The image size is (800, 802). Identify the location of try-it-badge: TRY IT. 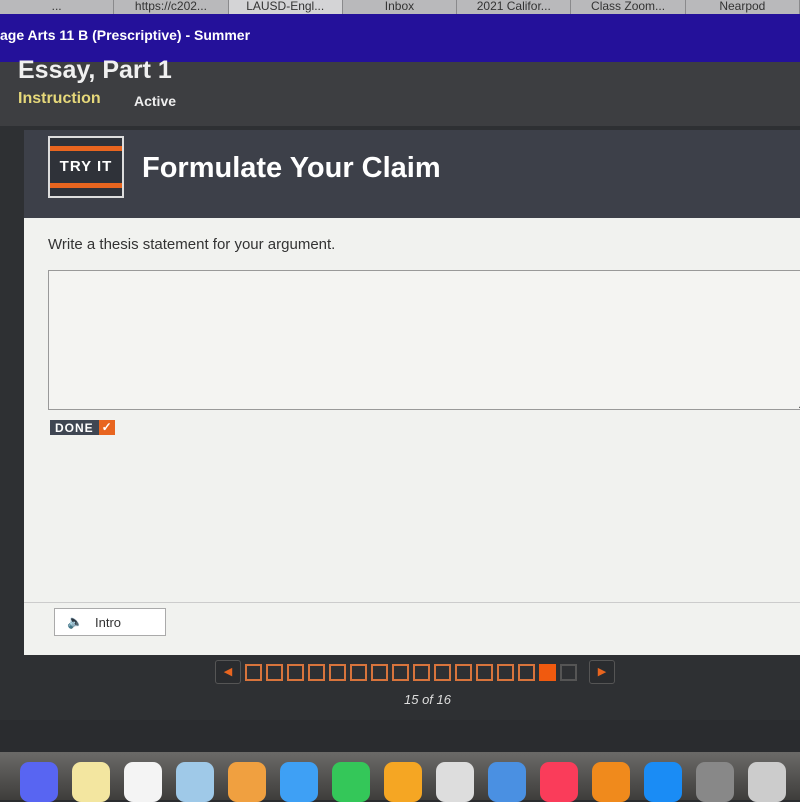
(86, 167).